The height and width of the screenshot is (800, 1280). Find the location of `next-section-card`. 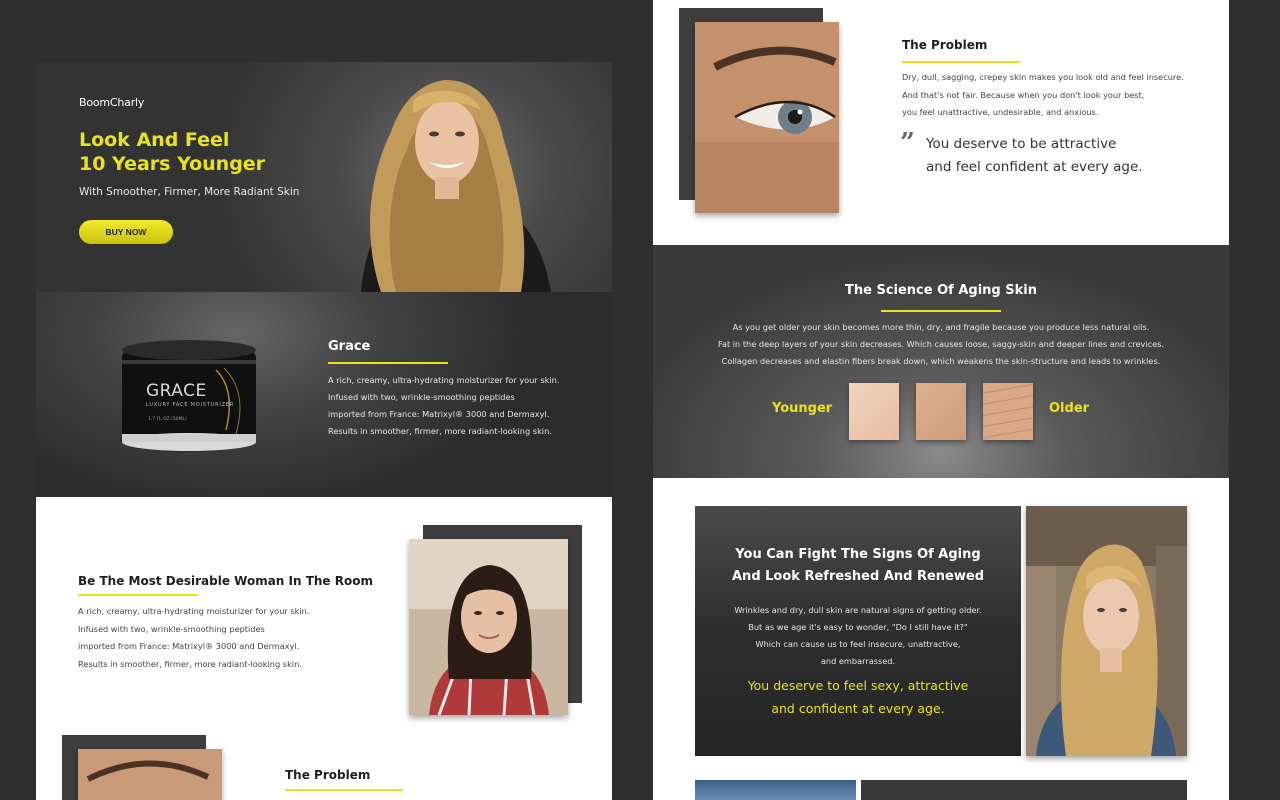

next-section-card is located at coordinates (1024, 790).